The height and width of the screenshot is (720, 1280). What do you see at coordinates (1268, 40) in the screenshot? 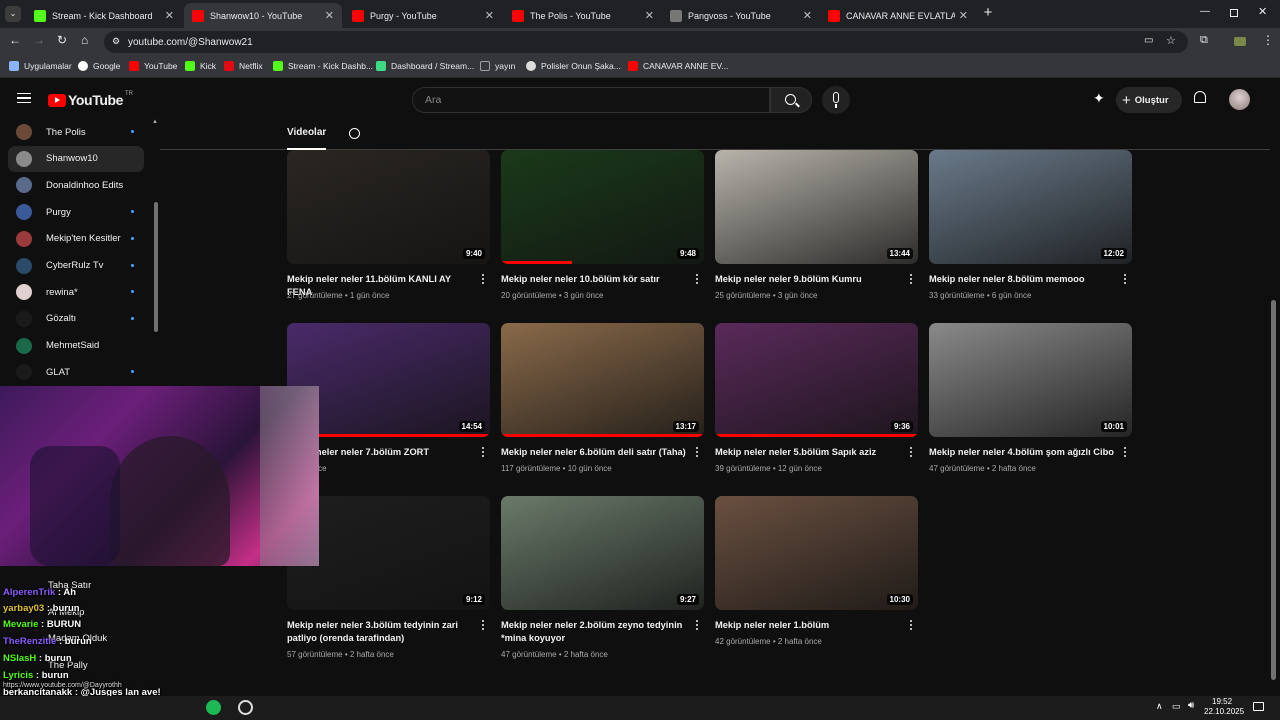
I see `menu-icon: ⋮` at bounding box center [1268, 40].